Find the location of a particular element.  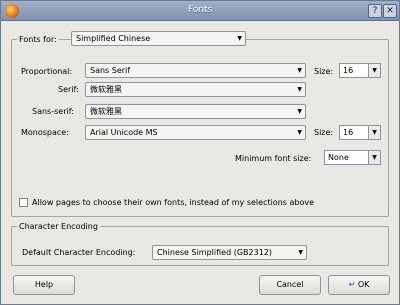

encoding-group-label: Character Encoding is located at coordinates (58, 226).